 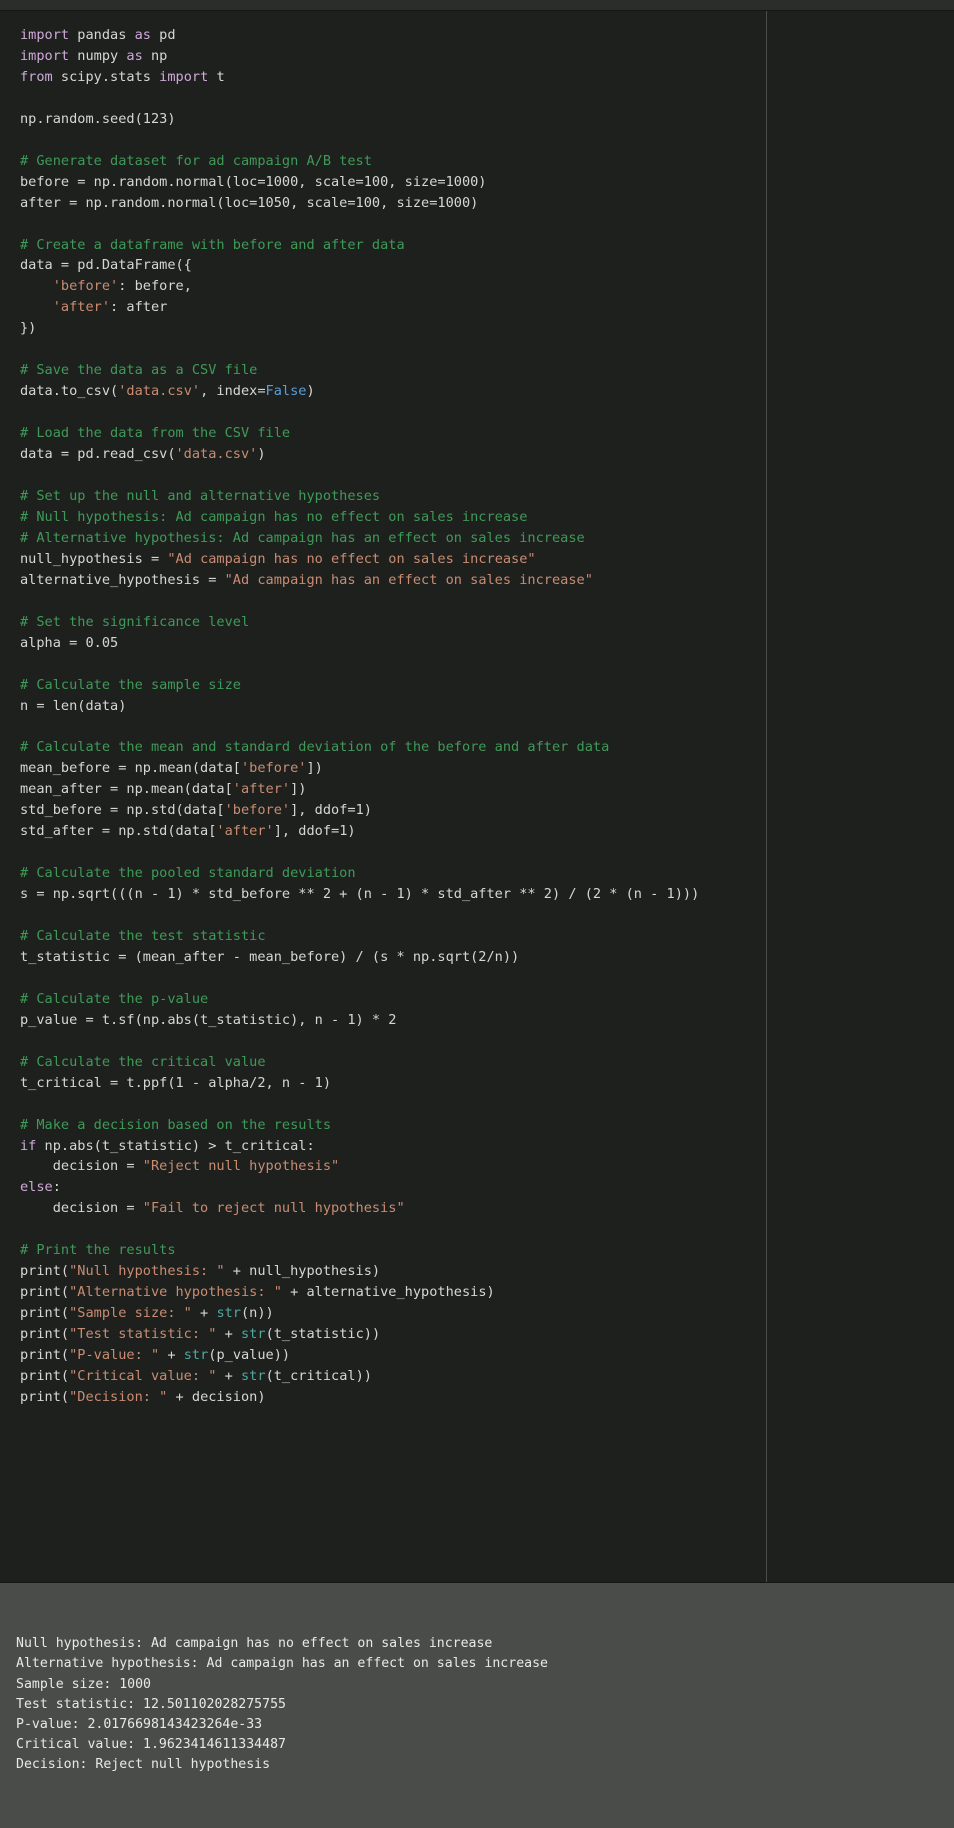 I want to click on code-token: ]), so click(x=314, y=768).